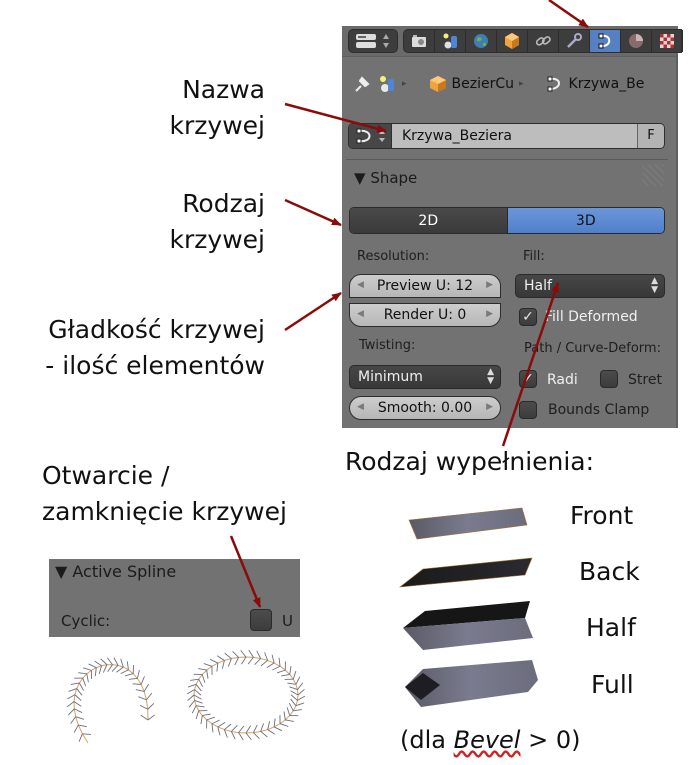 This screenshot has height=765, width=690. I want to click on curve-datablock-selector: Krzywa_Beziera F, so click(506, 136).